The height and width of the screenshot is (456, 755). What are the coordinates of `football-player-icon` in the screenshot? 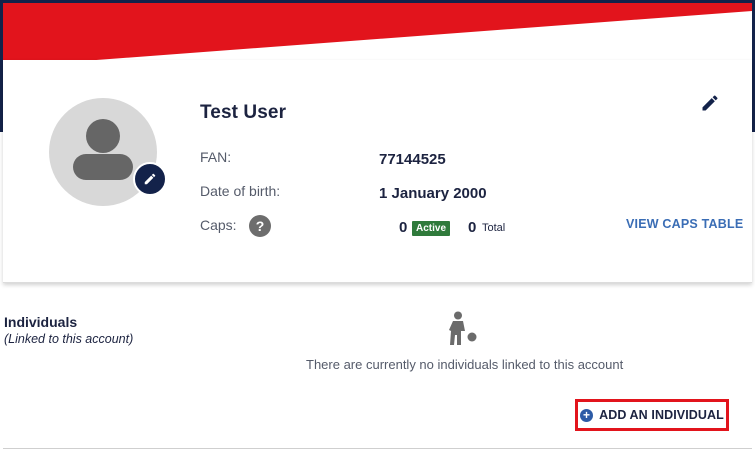 It's located at (463, 328).